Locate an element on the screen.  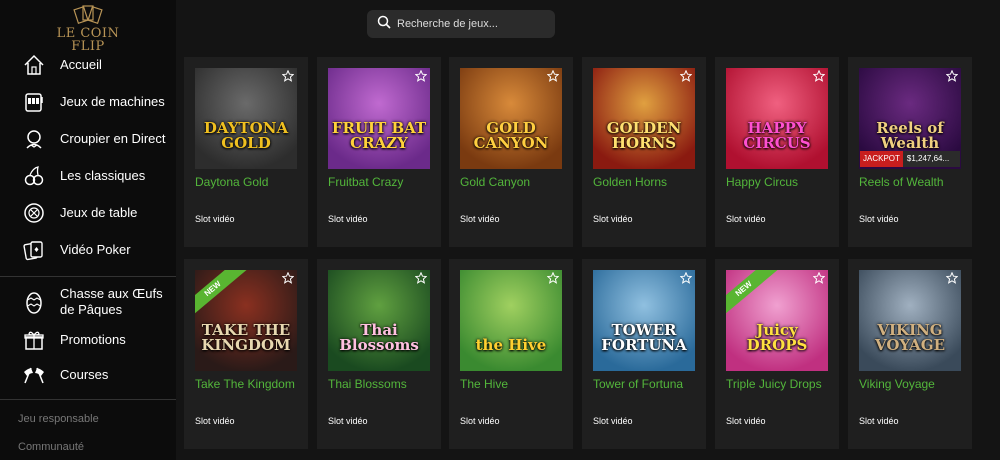
game-card: HAPPY CIRCUS Happy Circus Slot vidéo is located at coordinates (777, 152).